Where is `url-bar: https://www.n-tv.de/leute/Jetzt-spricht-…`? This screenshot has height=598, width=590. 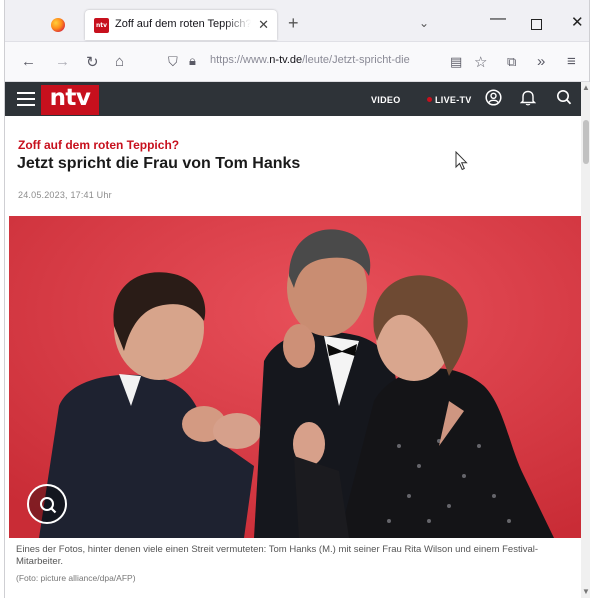 url-bar: https://www.n-tv.de/leute/Jetzt-spricht-… is located at coordinates (328, 60).